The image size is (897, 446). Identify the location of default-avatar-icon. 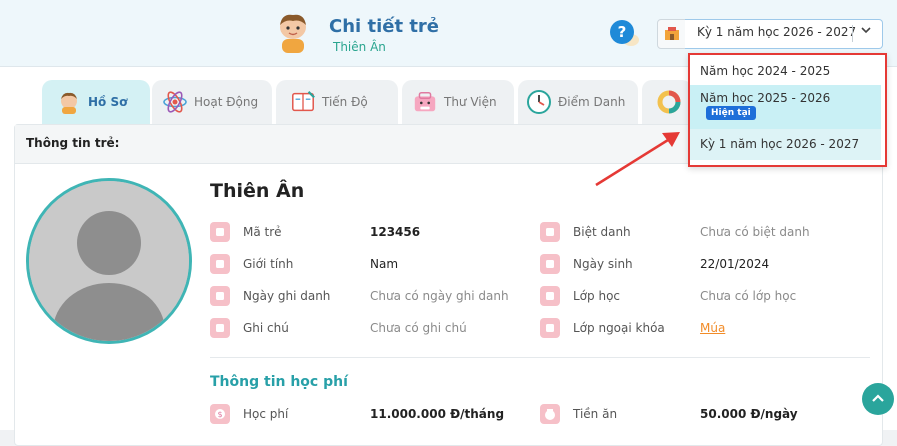
(109, 261).